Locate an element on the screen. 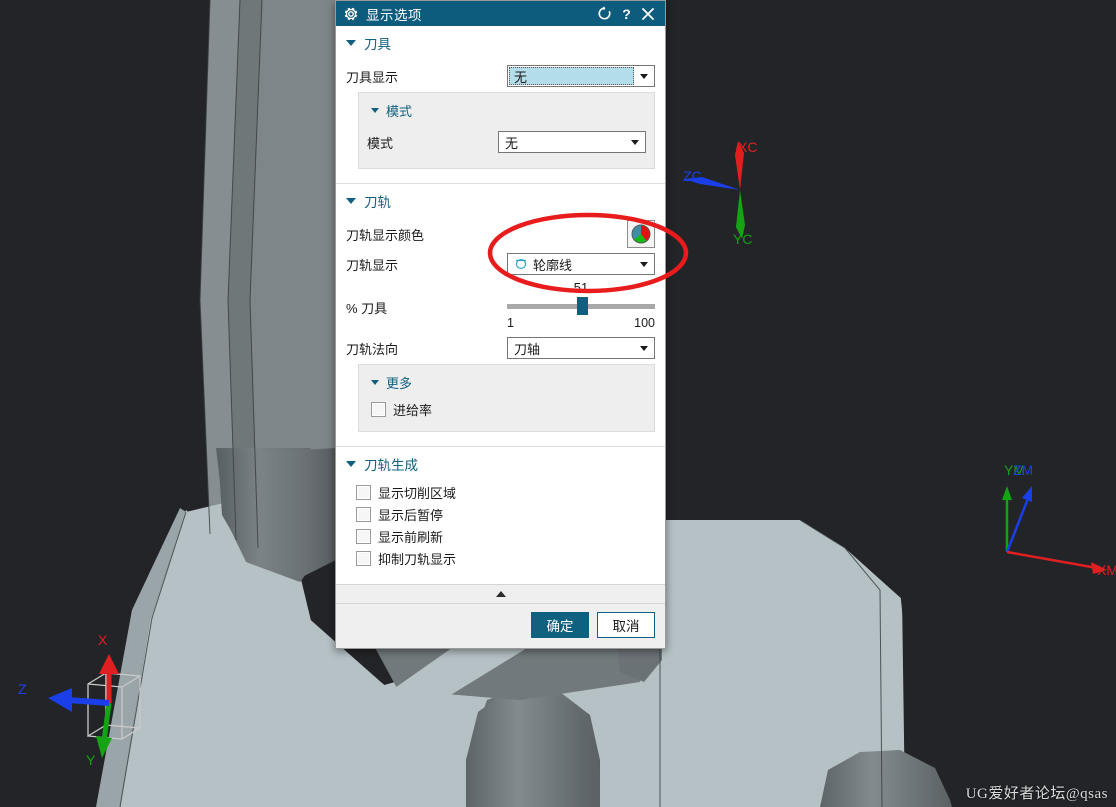 This screenshot has width=1116, height=807. slider-track-box is located at coordinates (581, 306).